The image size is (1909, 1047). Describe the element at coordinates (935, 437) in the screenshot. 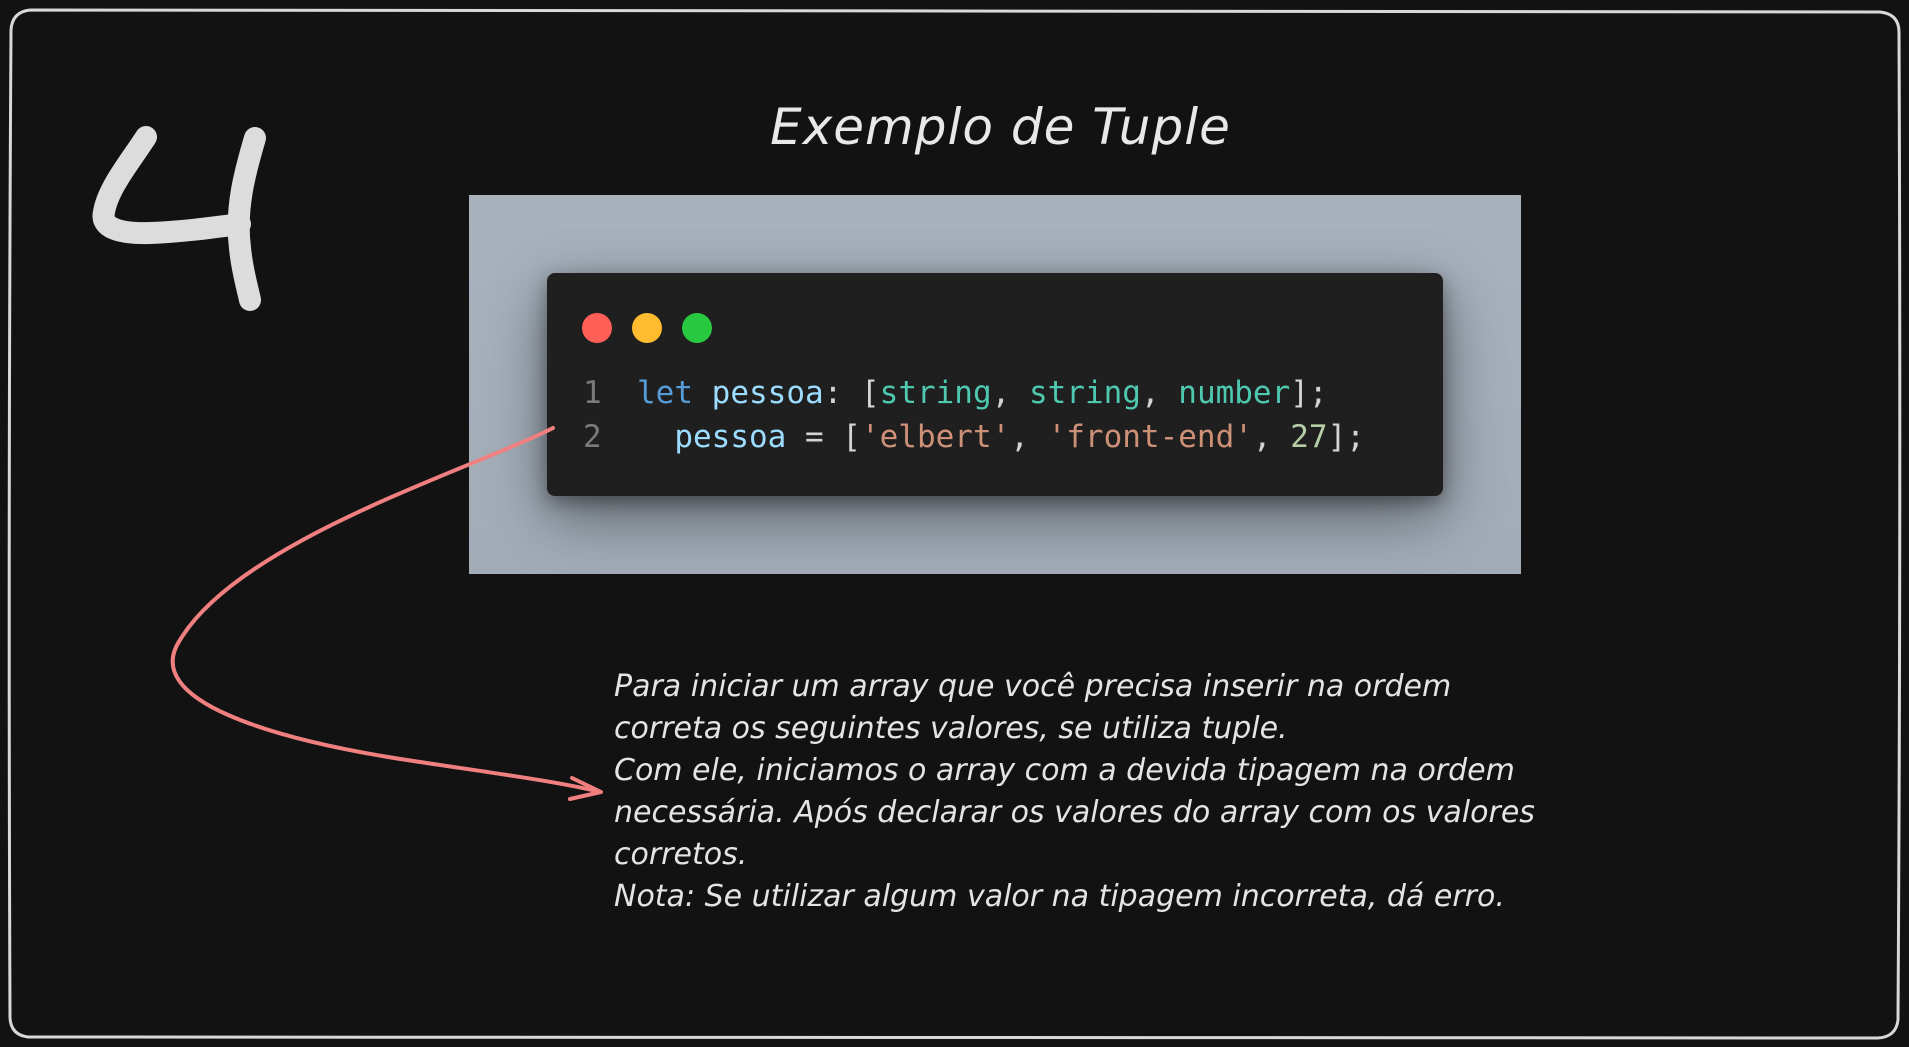

I see `code-string: 'elbert'` at that location.